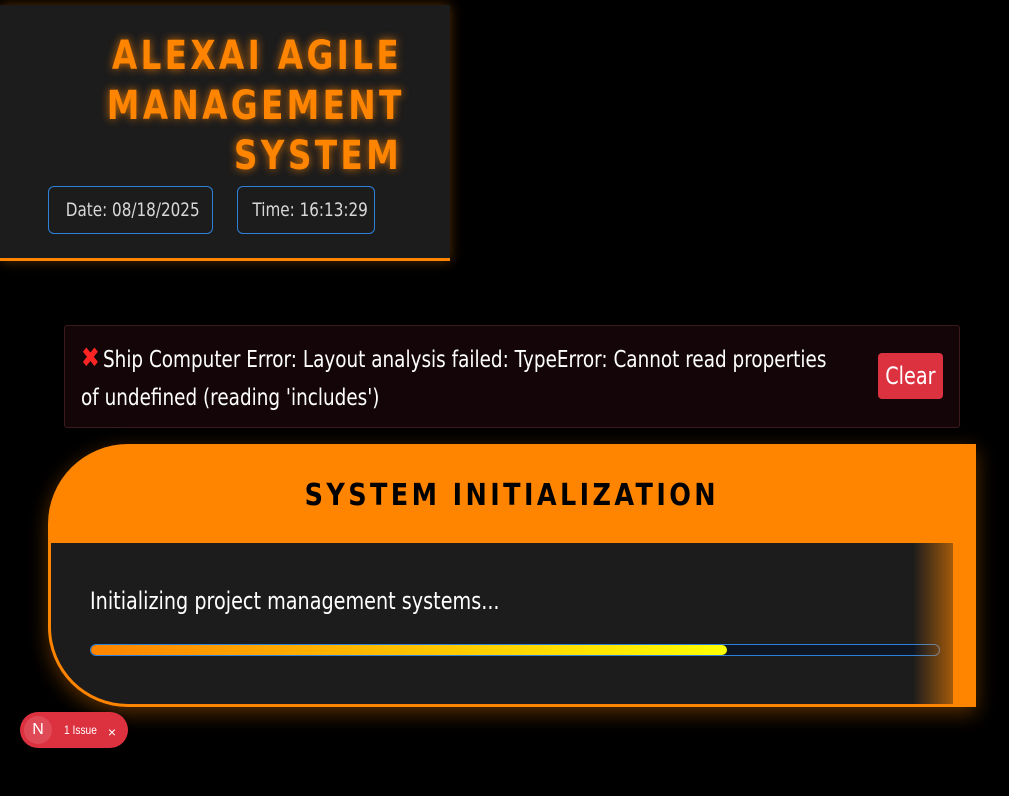 This screenshot has height=796, width=1009. I want to click on progress-bar, so click(515, 650).